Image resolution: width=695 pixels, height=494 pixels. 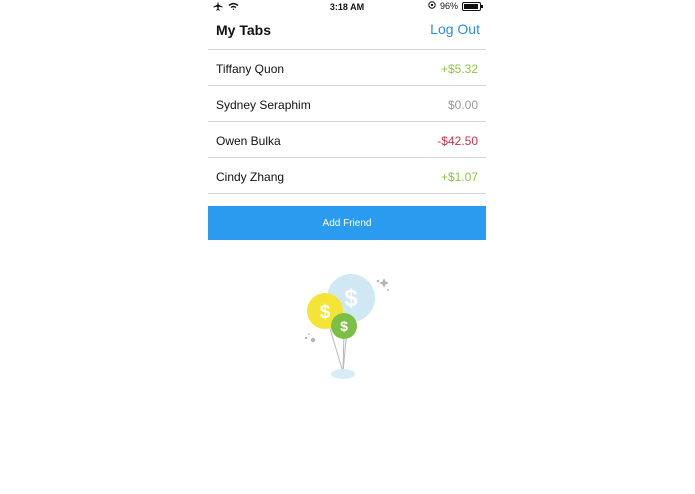 I want to click on friend-balance: +$1.07, so click(x=459, y=177).